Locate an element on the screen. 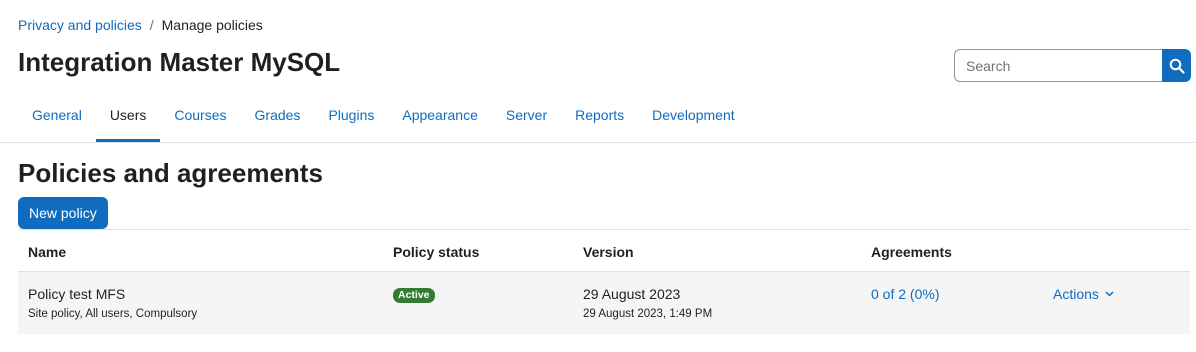  tab-grades: Grades is located at coordinates (278, 119).